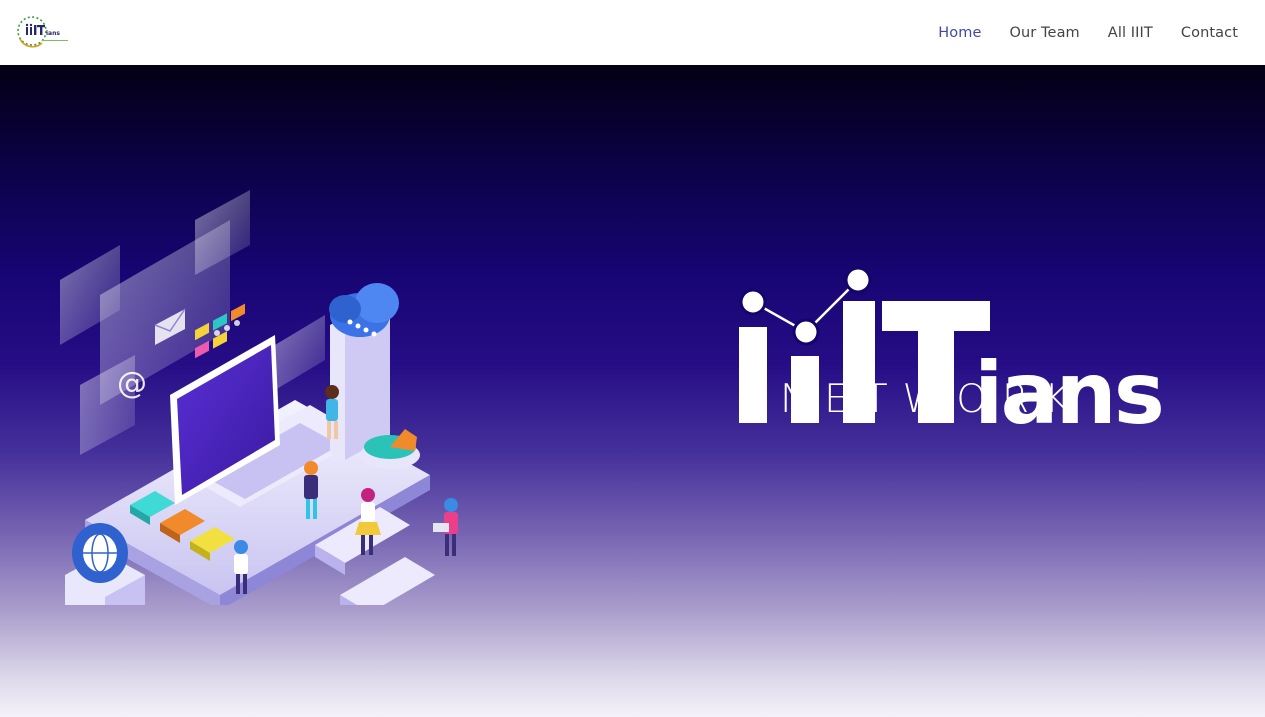 The height and width of the screenshot is (717, 1265). What do you see at coordinates (132, 383) in the screenshot?
I see `at-sign-icon: @` at bounding box center [132, 383].